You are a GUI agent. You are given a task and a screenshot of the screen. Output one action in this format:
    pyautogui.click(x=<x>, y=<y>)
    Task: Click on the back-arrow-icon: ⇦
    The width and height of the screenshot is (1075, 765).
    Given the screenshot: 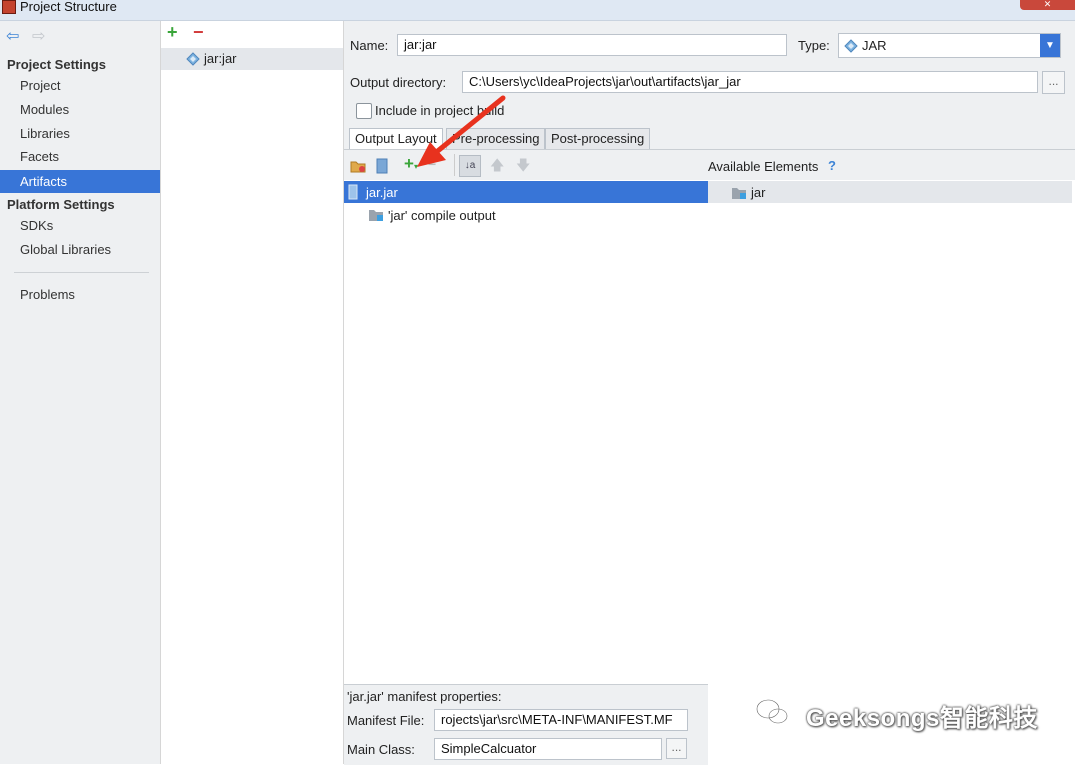 What is the action you would take?
    pyautogui.click(x=12, y=37)
    